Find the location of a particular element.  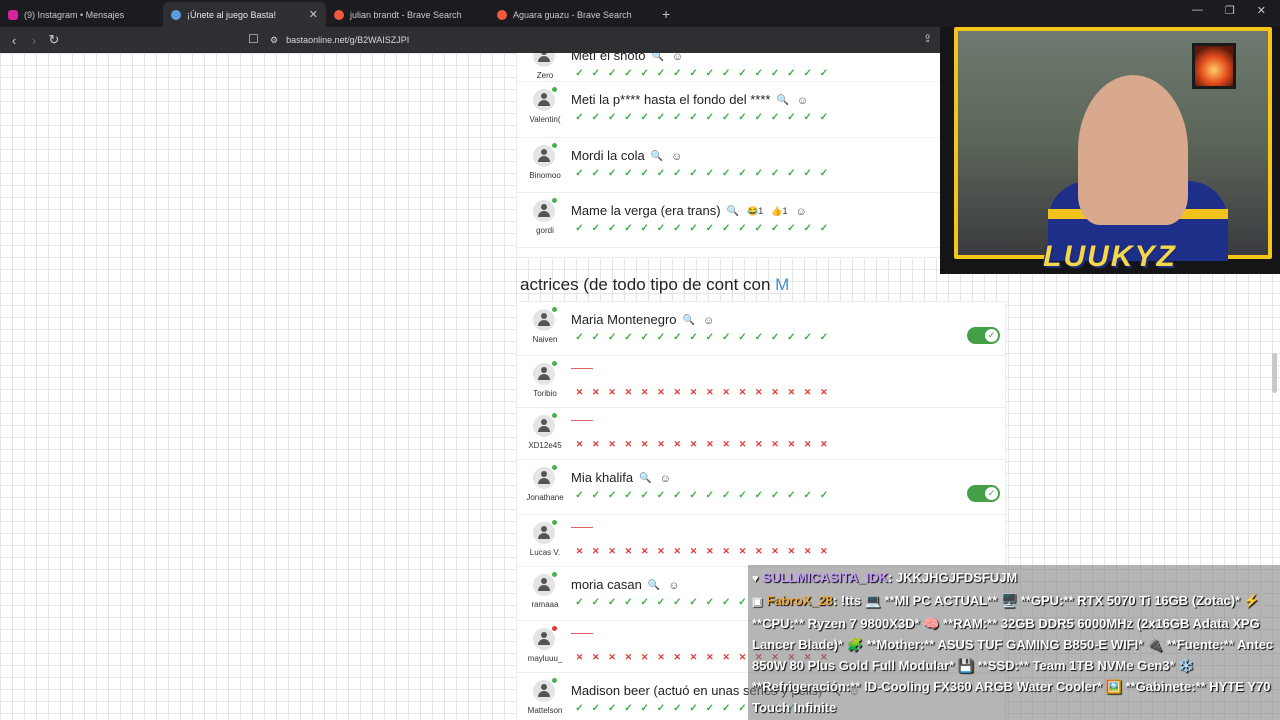

tab-aguara-guazu: Aguara guazu - Brave Search is located at coordinates (570, 14).